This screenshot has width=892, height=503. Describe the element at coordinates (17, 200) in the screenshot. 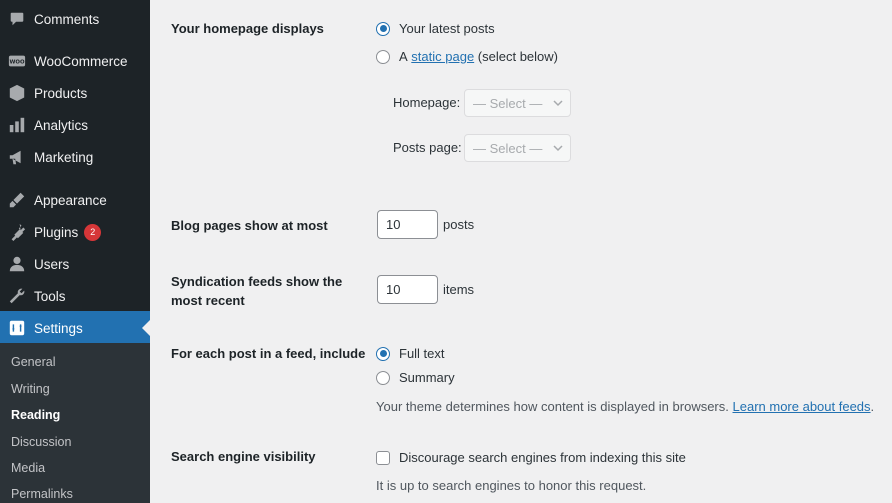

I see `brush-icon` at that location.